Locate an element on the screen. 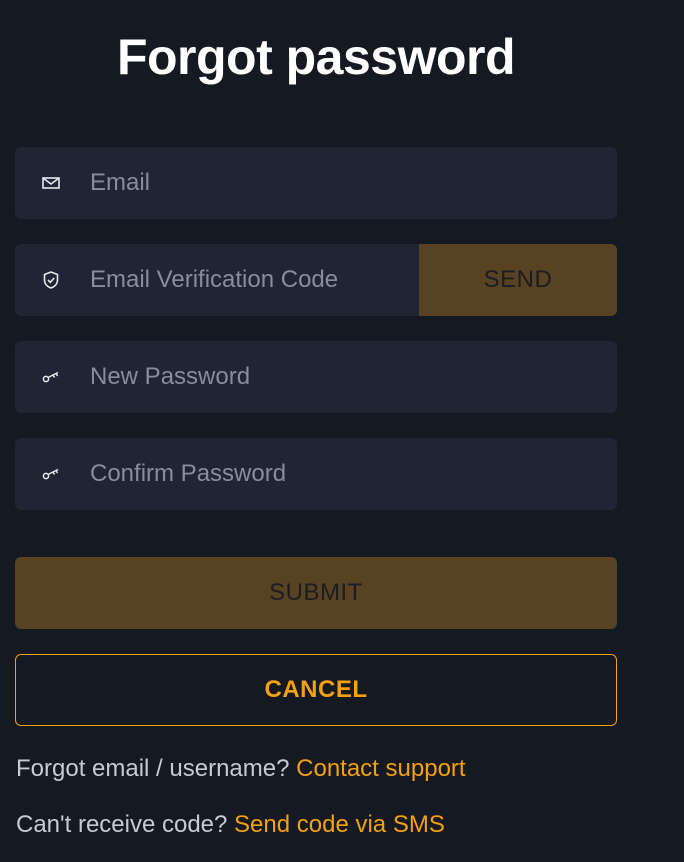  submit-button: SUBMIT is located at coordinates (316, 593).